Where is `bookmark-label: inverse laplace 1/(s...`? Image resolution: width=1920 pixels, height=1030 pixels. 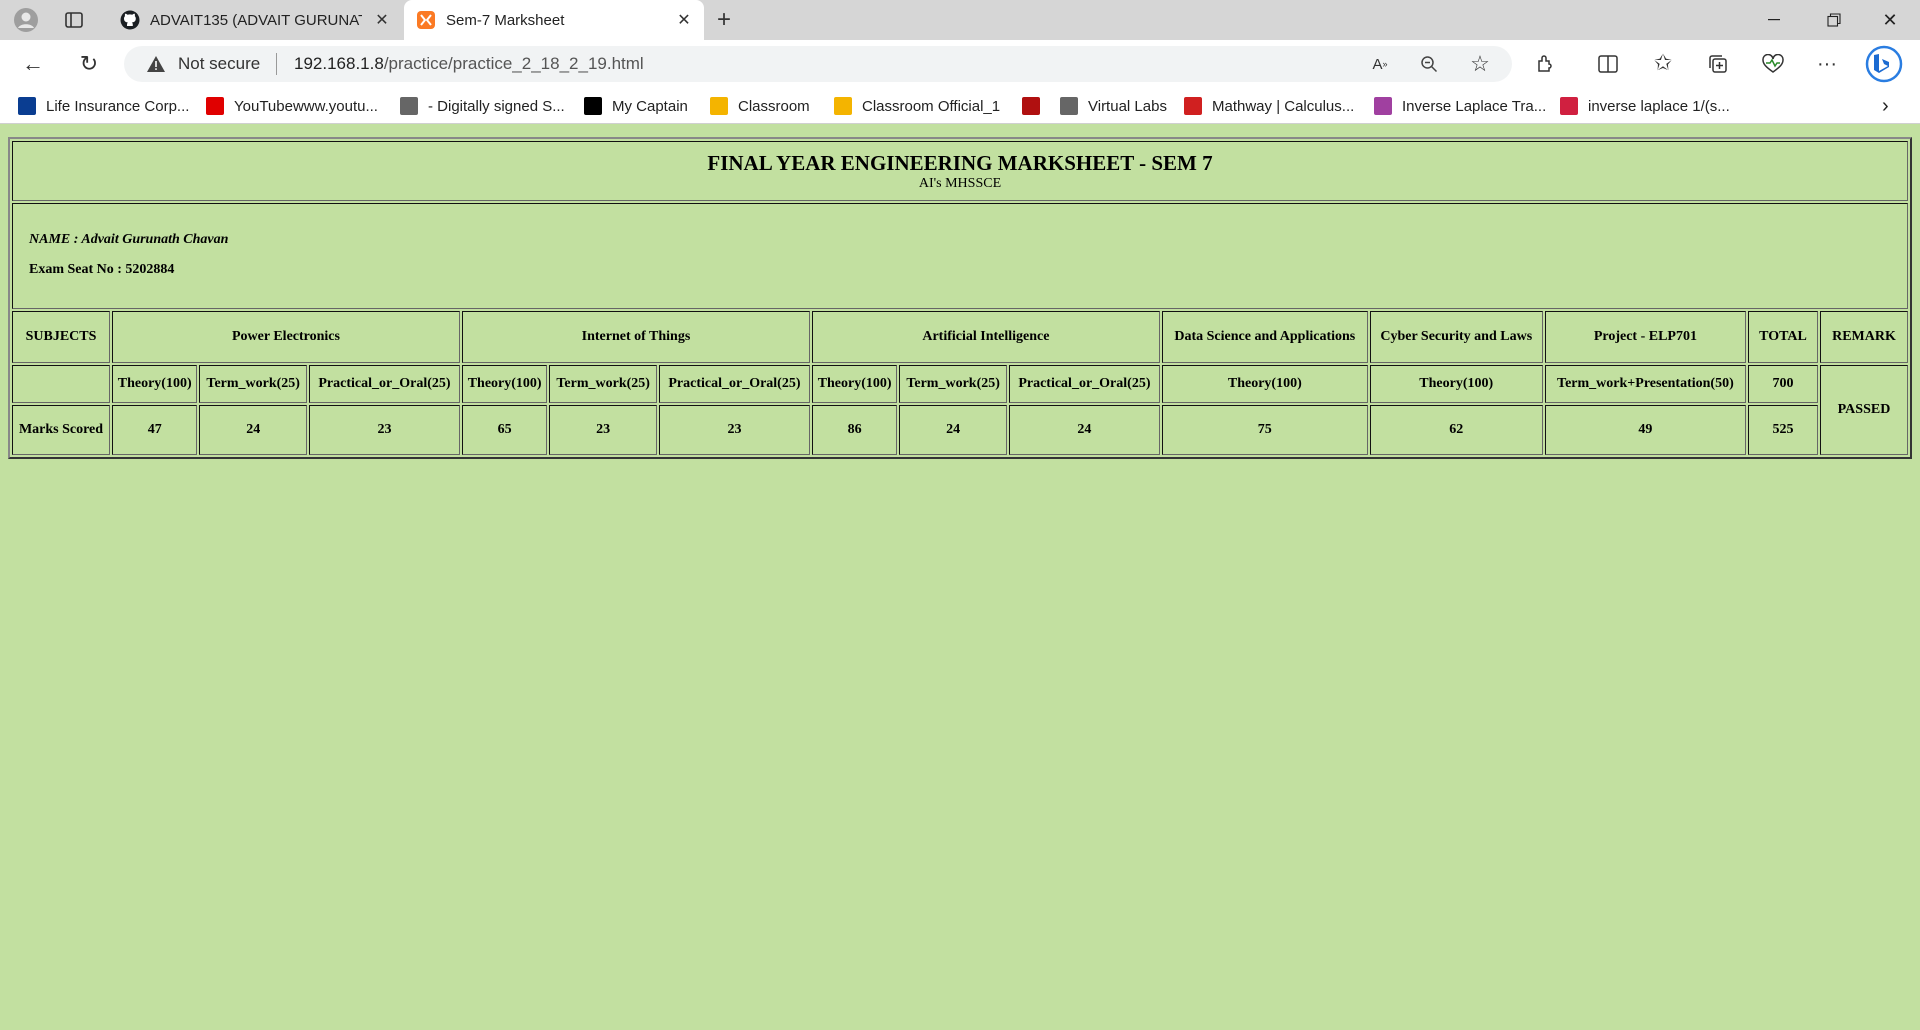
bookmark-label: inverse laplace 1/(s... is located at coordinates (1659, 106).